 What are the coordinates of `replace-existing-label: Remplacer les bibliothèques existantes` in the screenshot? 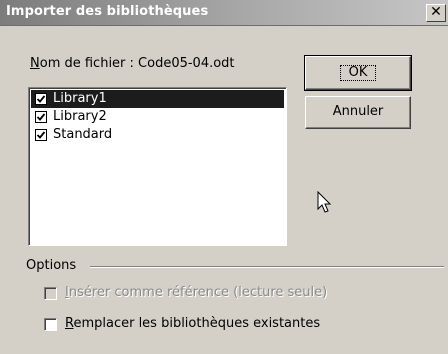 It's located at (192, 323).